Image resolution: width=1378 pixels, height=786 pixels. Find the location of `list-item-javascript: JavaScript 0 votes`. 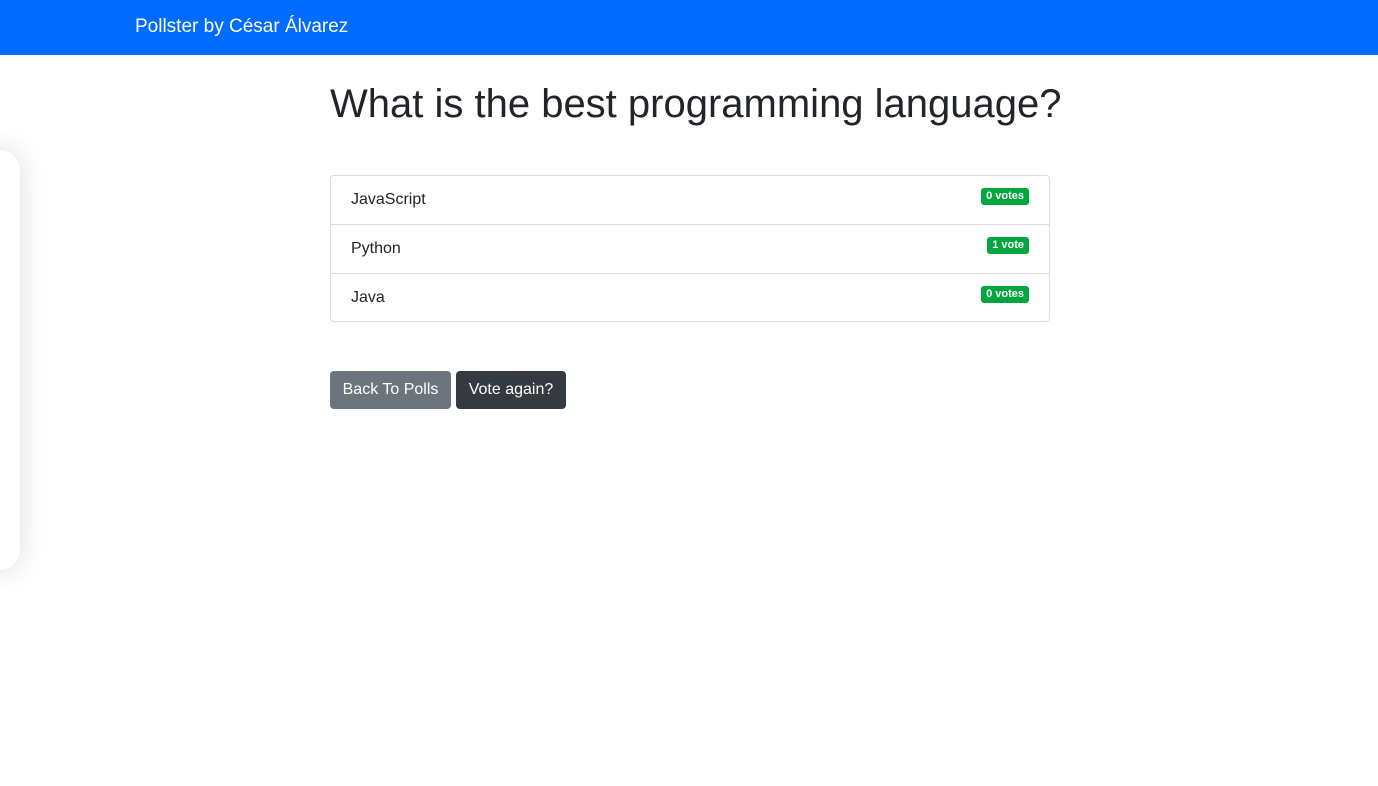

list-item-javascript: JavaScript 0 votes is located at coordinates (690, 200).